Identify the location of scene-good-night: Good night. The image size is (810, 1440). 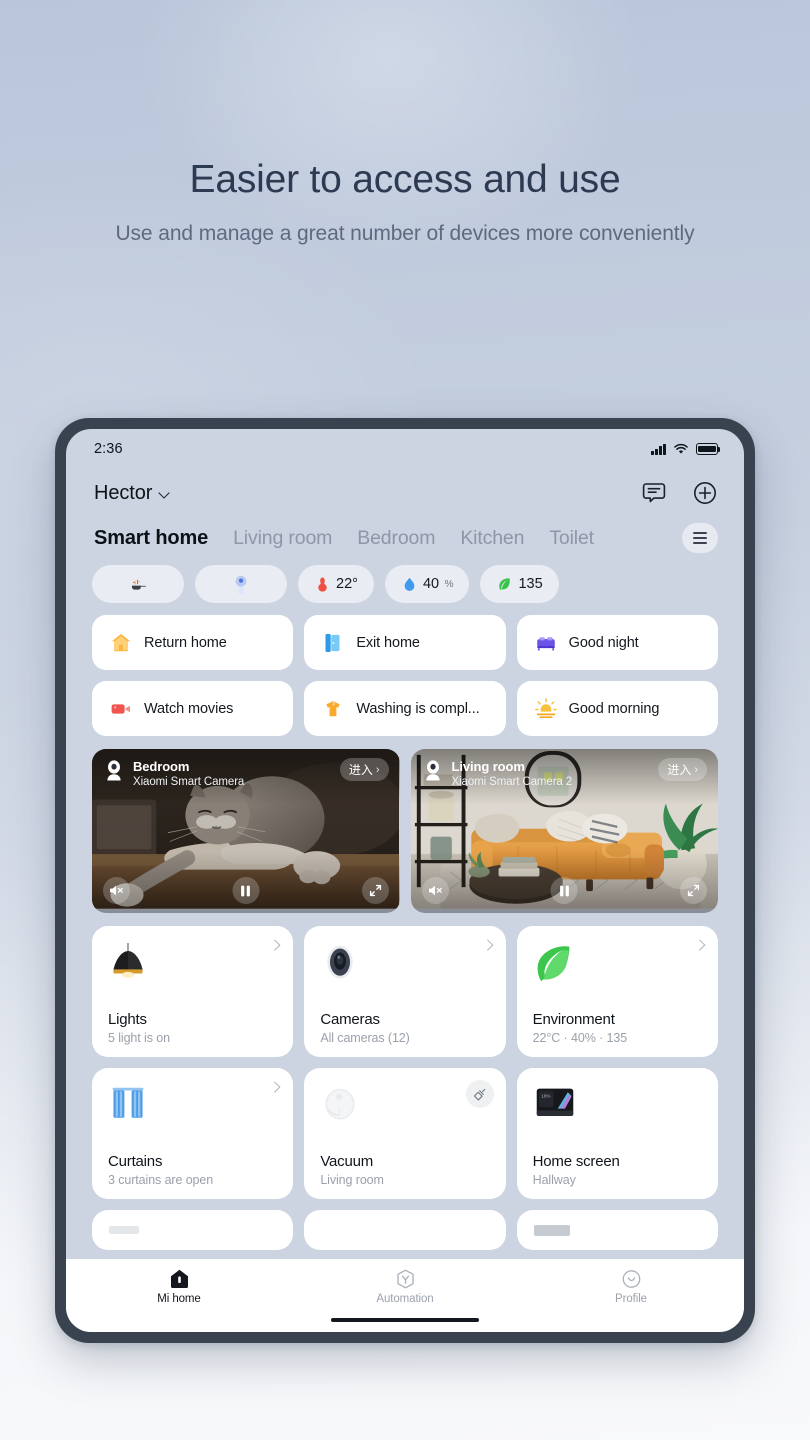
(617, 642).